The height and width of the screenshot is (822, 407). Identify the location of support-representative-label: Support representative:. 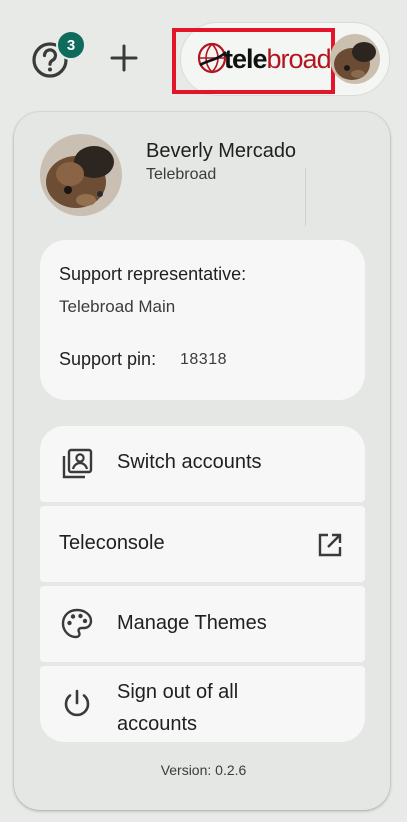
(153, 274).